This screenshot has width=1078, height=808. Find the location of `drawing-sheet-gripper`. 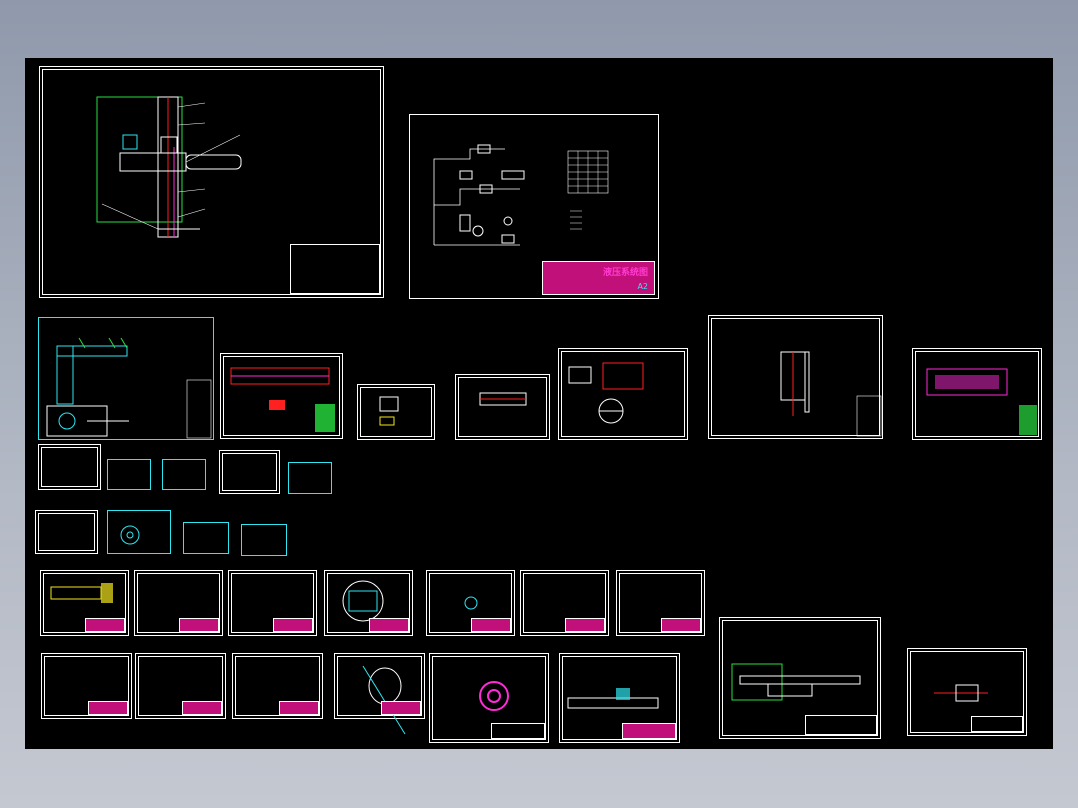

drawing-sheet-gripper is located at coordinates (623, 394).